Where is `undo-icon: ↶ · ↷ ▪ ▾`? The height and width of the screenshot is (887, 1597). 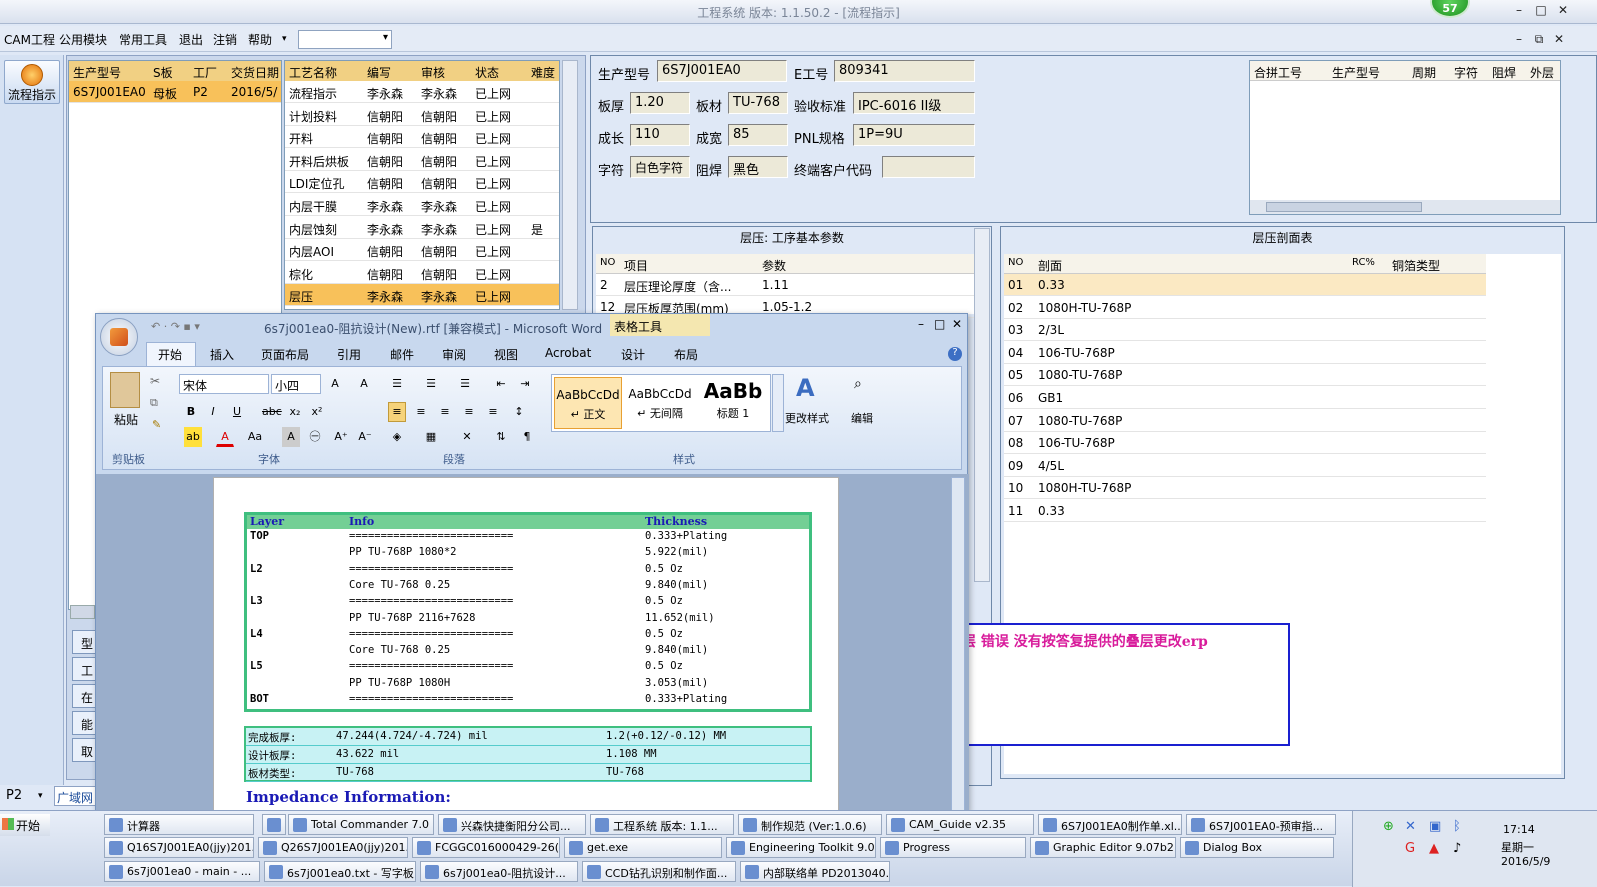
undo-icon: ↶ · ↷ ▪ ▾ is located at coordinates (175, 326).